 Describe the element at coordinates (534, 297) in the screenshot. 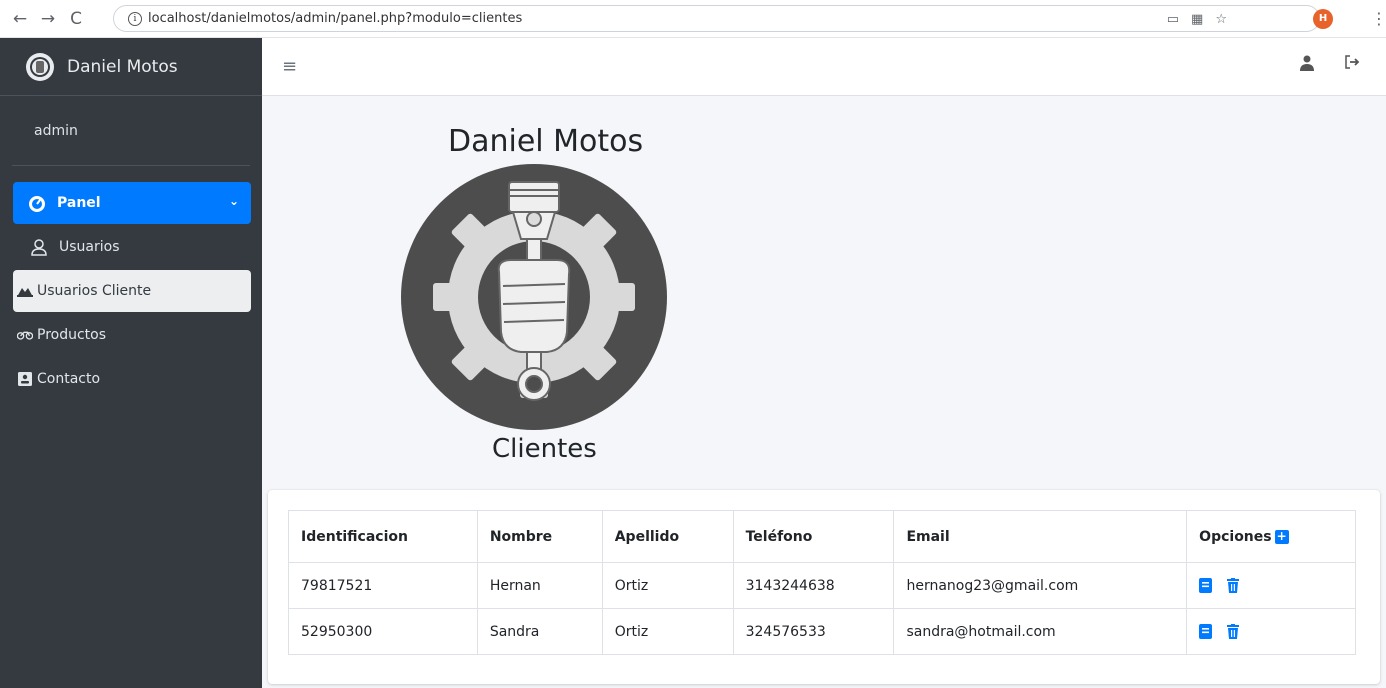

I see `company-logo` at that location.